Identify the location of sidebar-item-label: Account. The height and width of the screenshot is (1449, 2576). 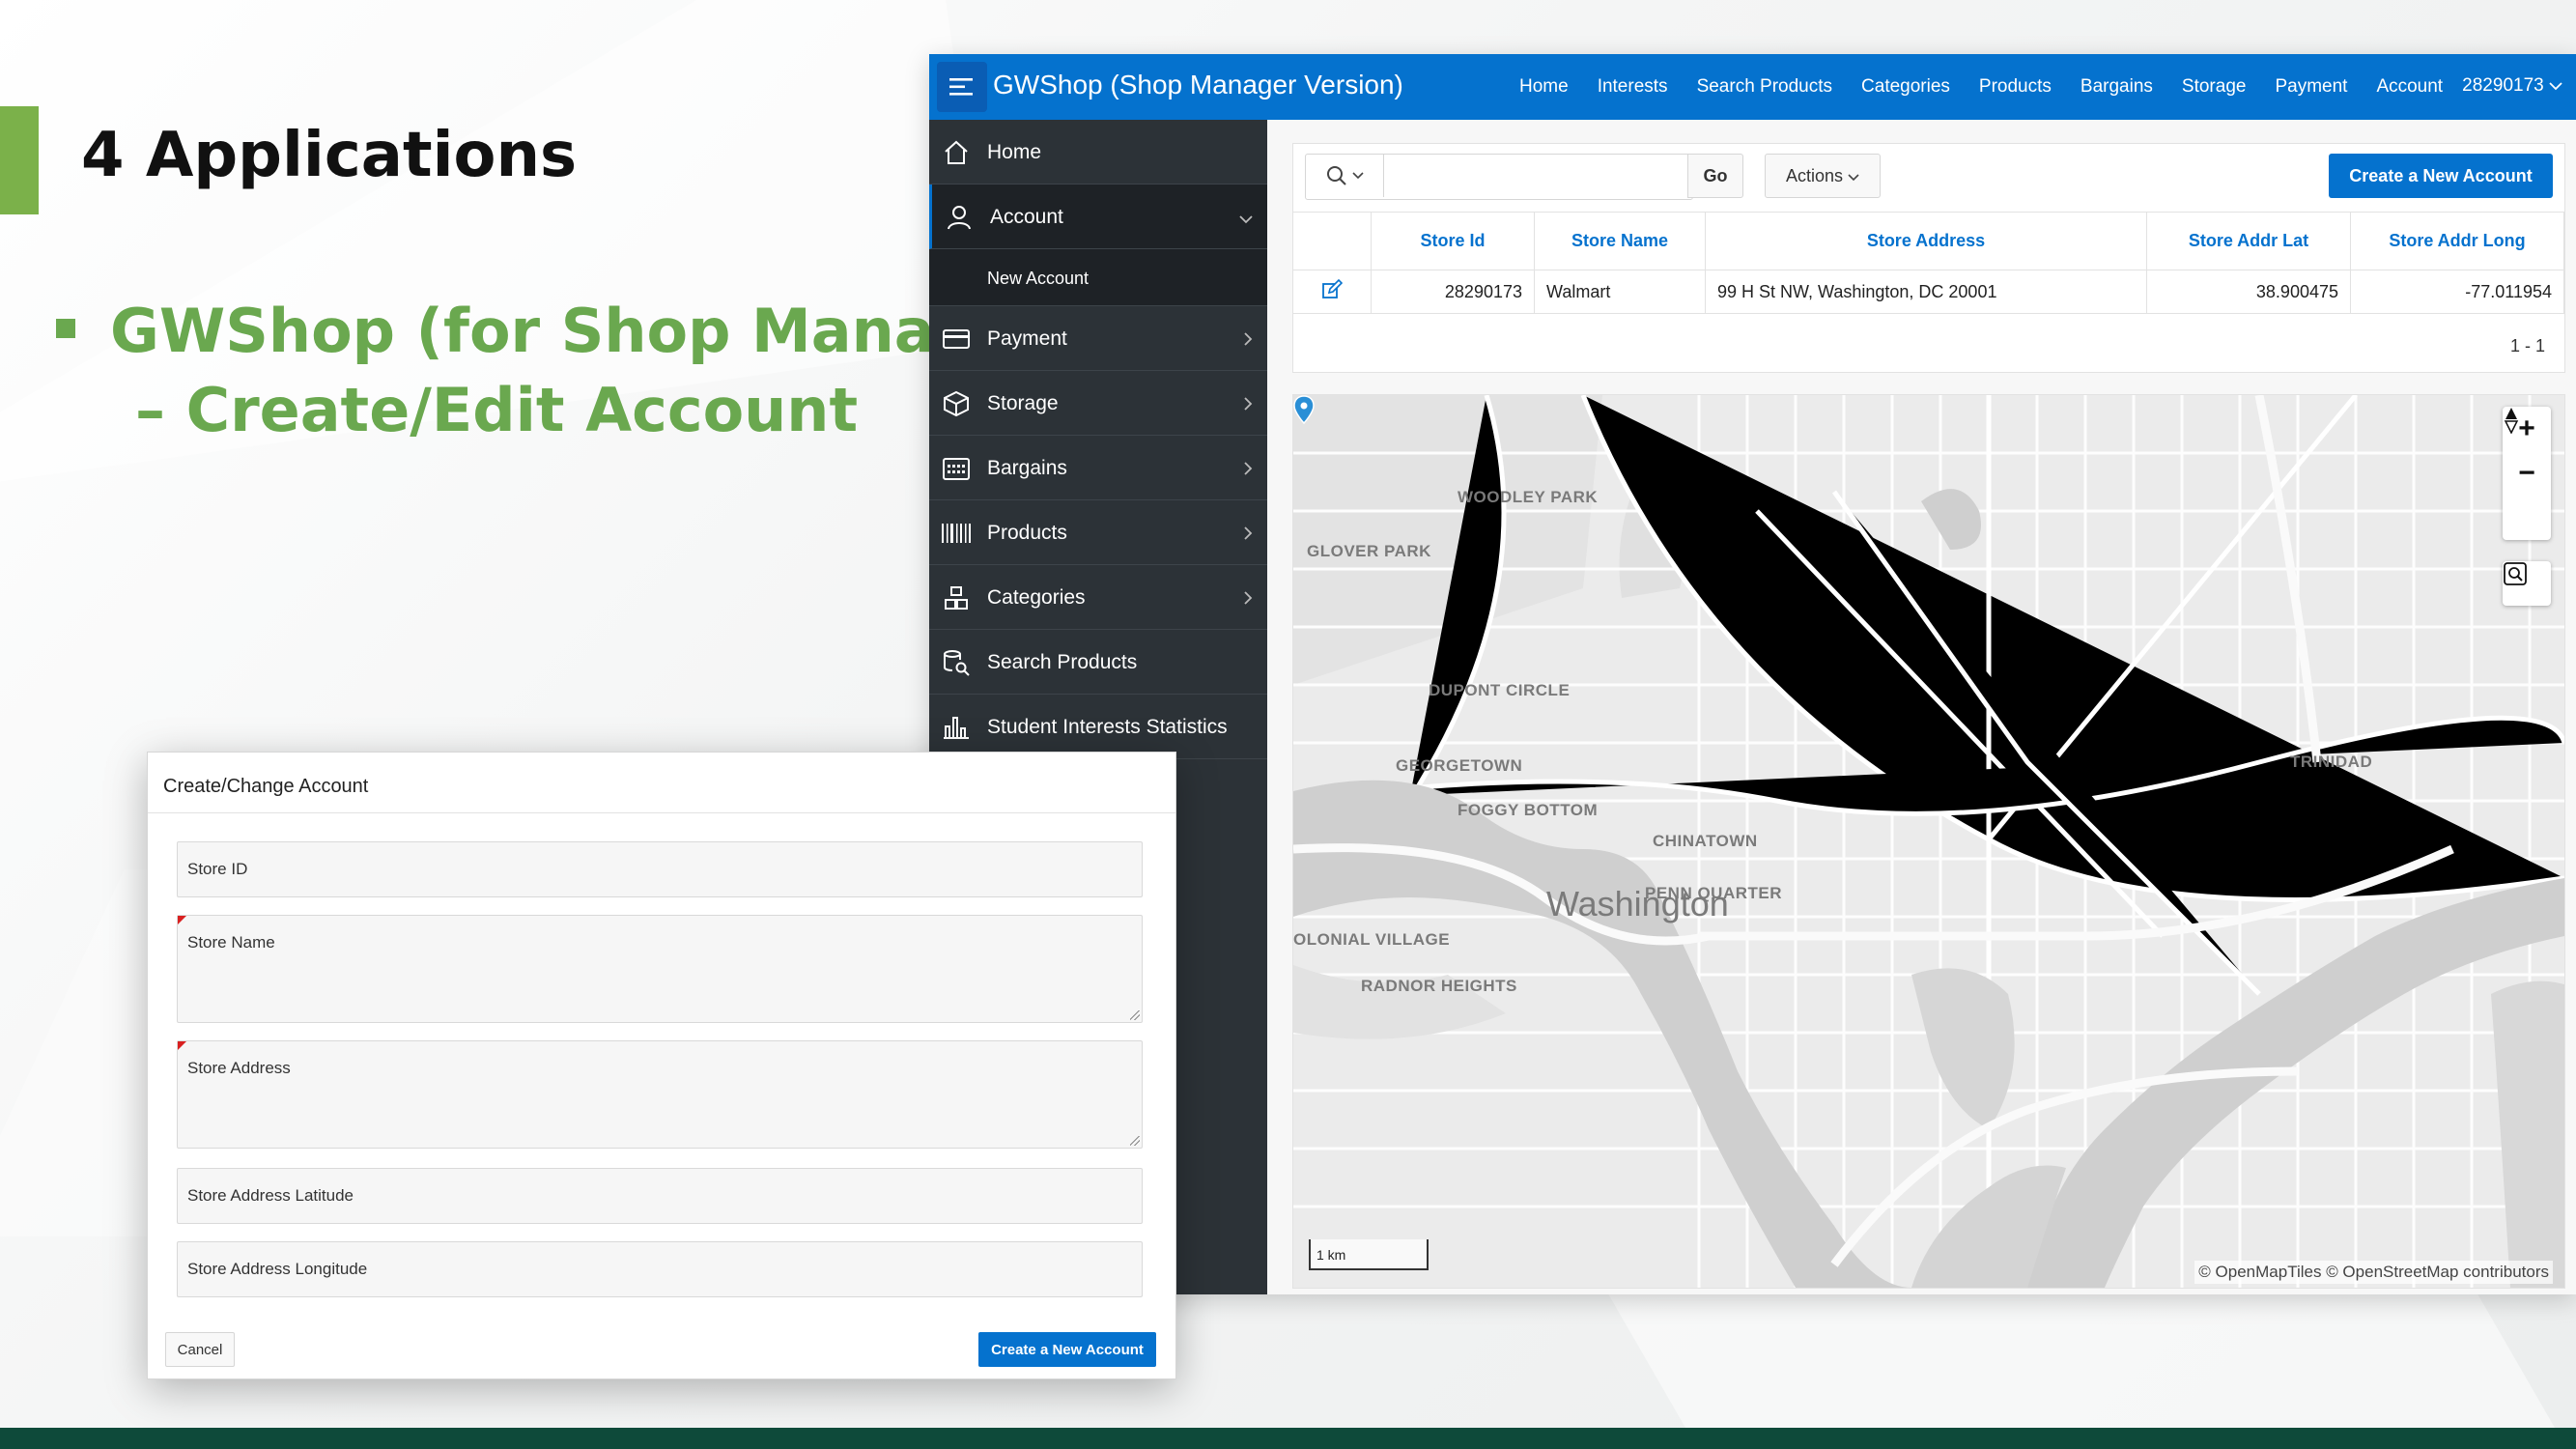
(1026, 217).